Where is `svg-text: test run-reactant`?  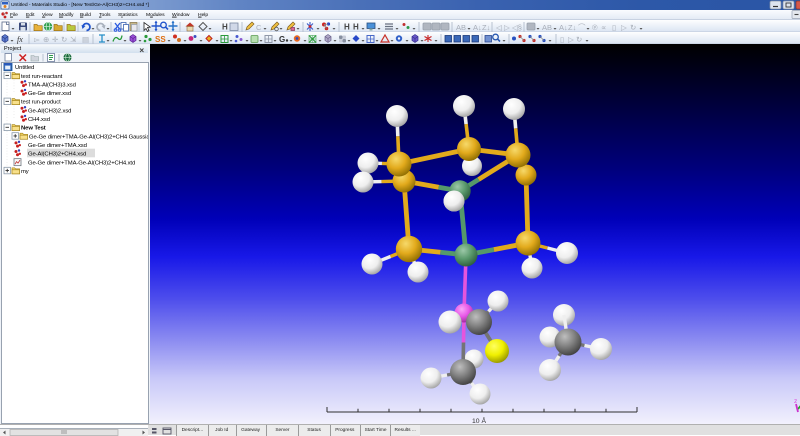 svg-text: test run-reactant is located at coordinates (42, 77).